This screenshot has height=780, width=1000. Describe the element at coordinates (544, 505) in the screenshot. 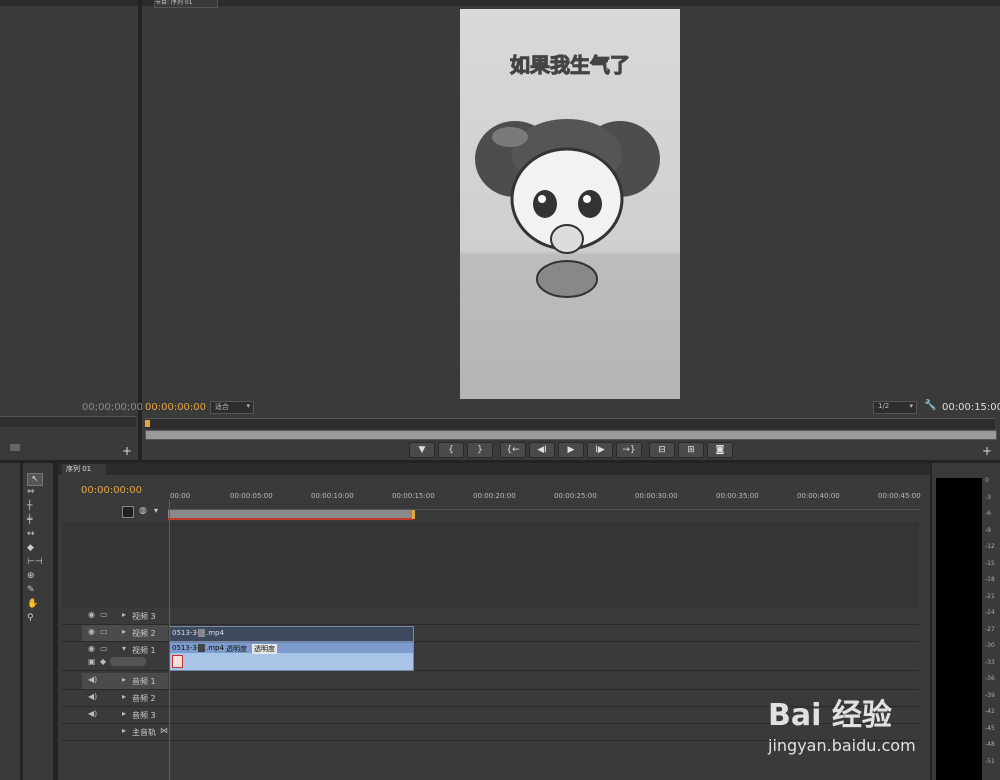

I see `timeline-ruler` at that location.